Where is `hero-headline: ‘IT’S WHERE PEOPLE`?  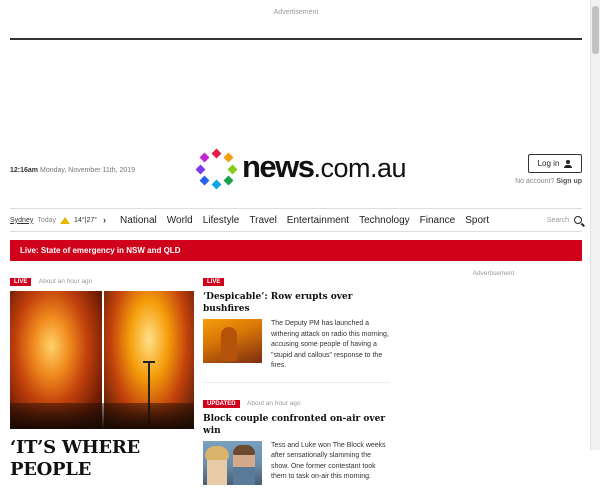 hero-headline: ‘IT’S WHERE PEOPLE is located at coordinates (102, 459).